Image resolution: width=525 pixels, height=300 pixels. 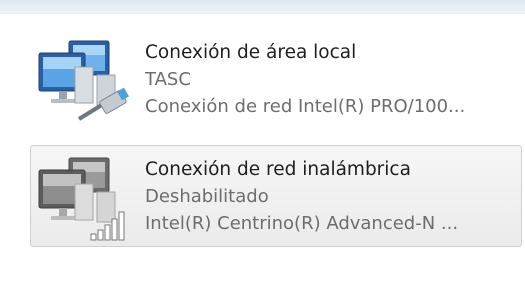 What do you see at coordinates (81, 199) in the screenshot?
I see `wireless-network-icon` at bounding box center [81, 199].